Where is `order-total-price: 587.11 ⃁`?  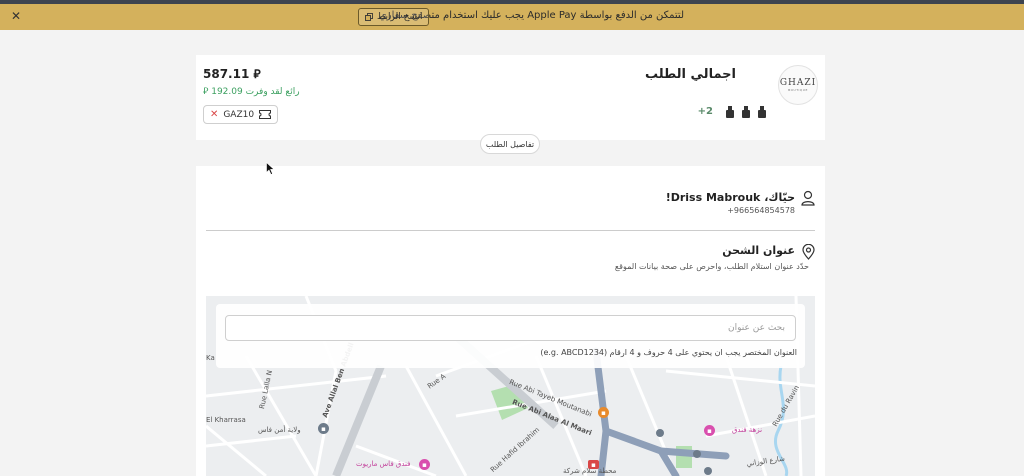 order-total-price: 587.11 ⃁ is located at coordinates (232, 74).